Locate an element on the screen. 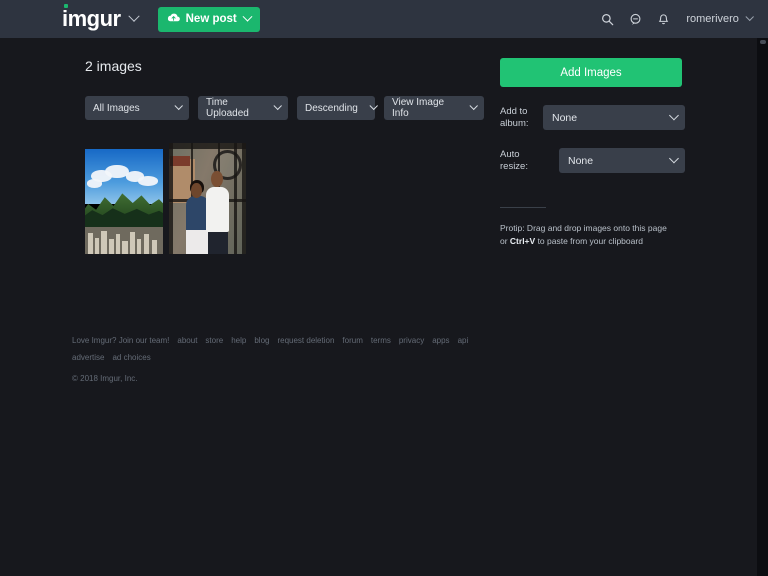 The height and width of the screenshot is (576, 768). sort-direction-filter-value: Descending is located at coordinates (331, 108).